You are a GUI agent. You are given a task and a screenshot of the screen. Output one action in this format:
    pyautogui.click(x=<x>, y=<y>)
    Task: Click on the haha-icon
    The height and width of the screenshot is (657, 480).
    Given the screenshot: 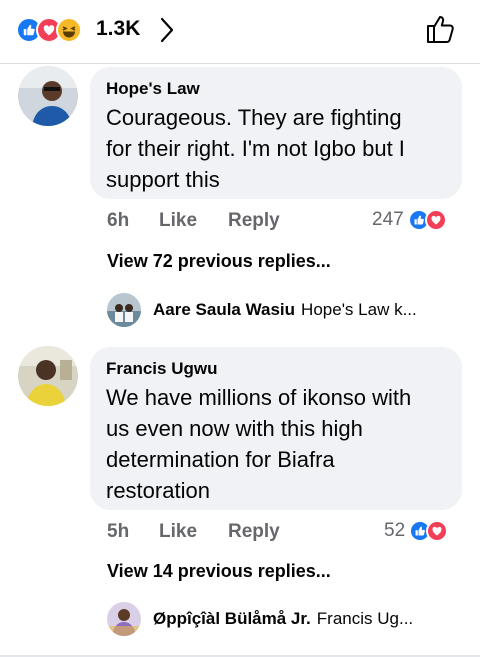 What is the action you would take?
    pyautogui.click(x=69, y=30)
    